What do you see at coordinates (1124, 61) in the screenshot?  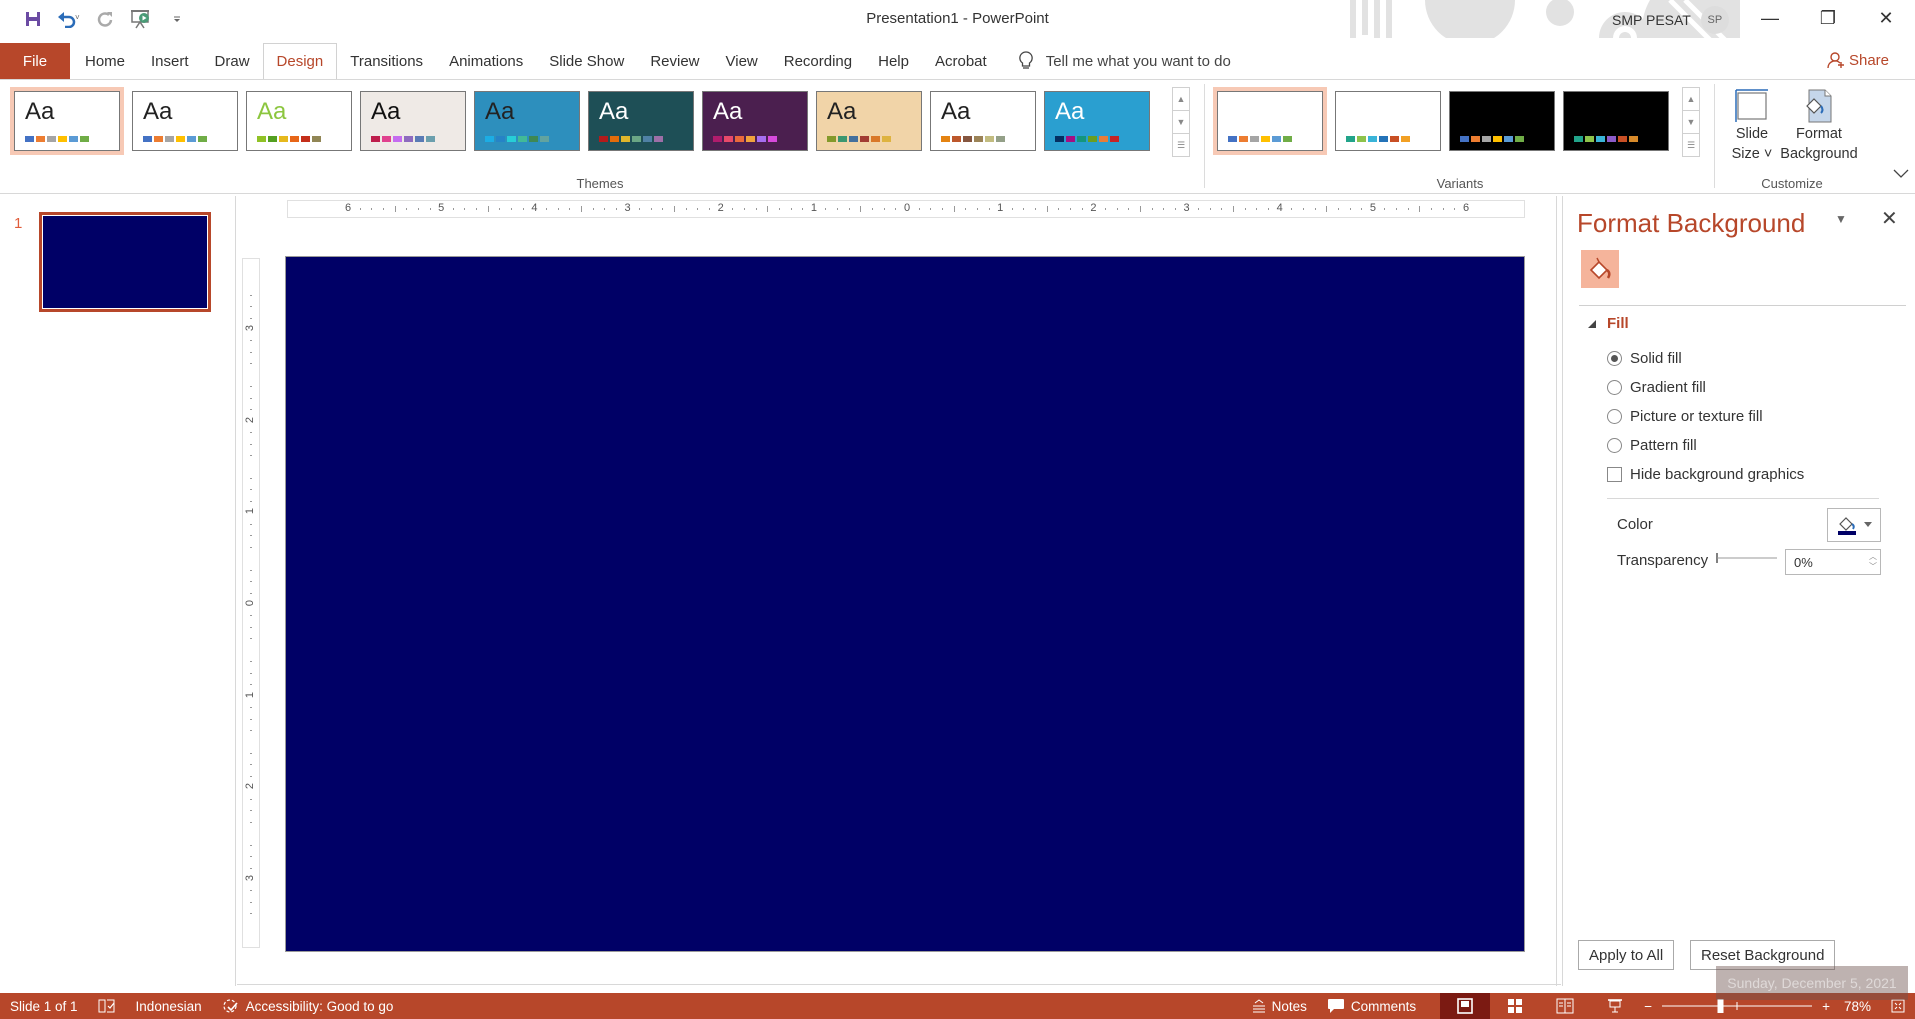 I see `tell-me-search: Tell me what you want to do` at bounding box center [1124, 61].